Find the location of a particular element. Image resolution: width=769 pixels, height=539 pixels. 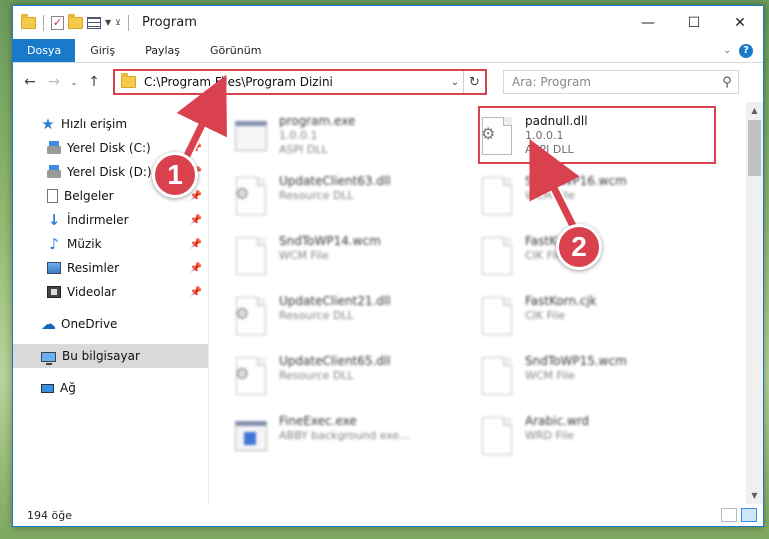

downloads-icon: ↓ is located at coordinates (54, 220).